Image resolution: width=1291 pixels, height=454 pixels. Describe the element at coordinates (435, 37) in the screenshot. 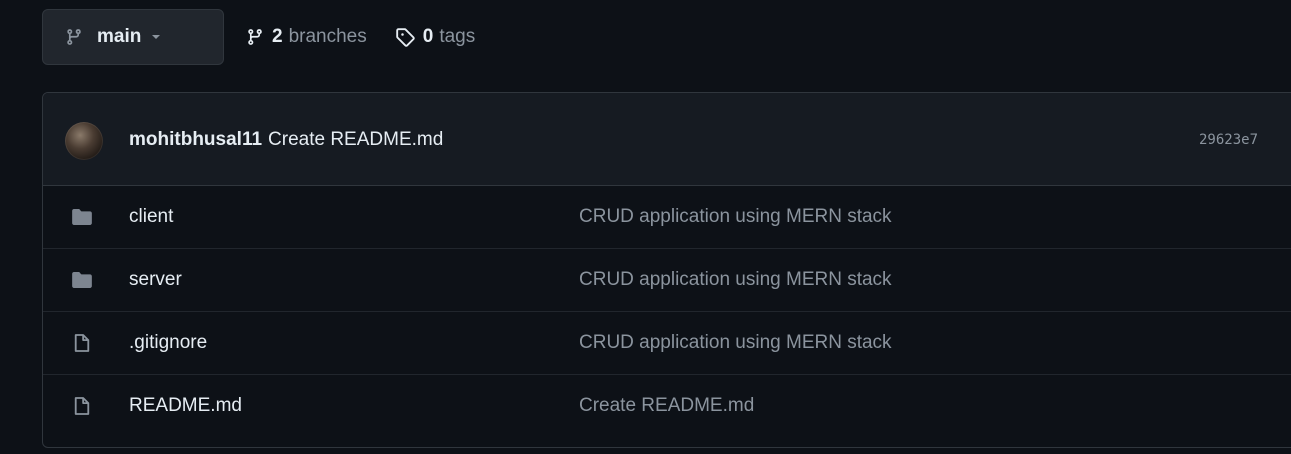

I see `tags-link: 0 tags` at that location.